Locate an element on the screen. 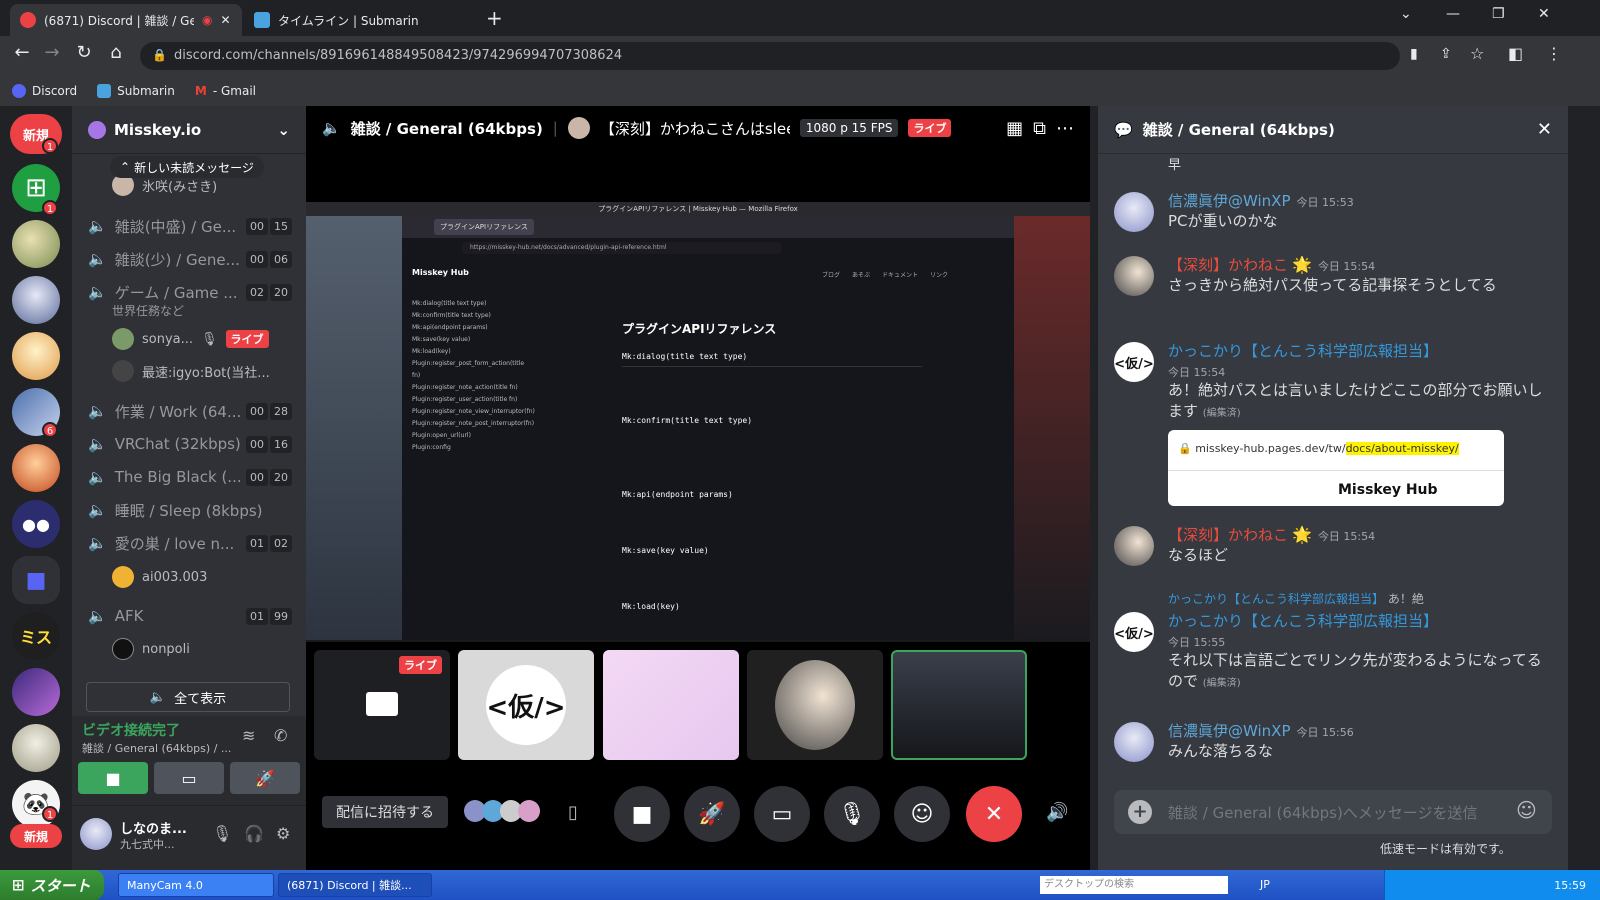  minimize-icon: — is located at coordinates (1453, 14).